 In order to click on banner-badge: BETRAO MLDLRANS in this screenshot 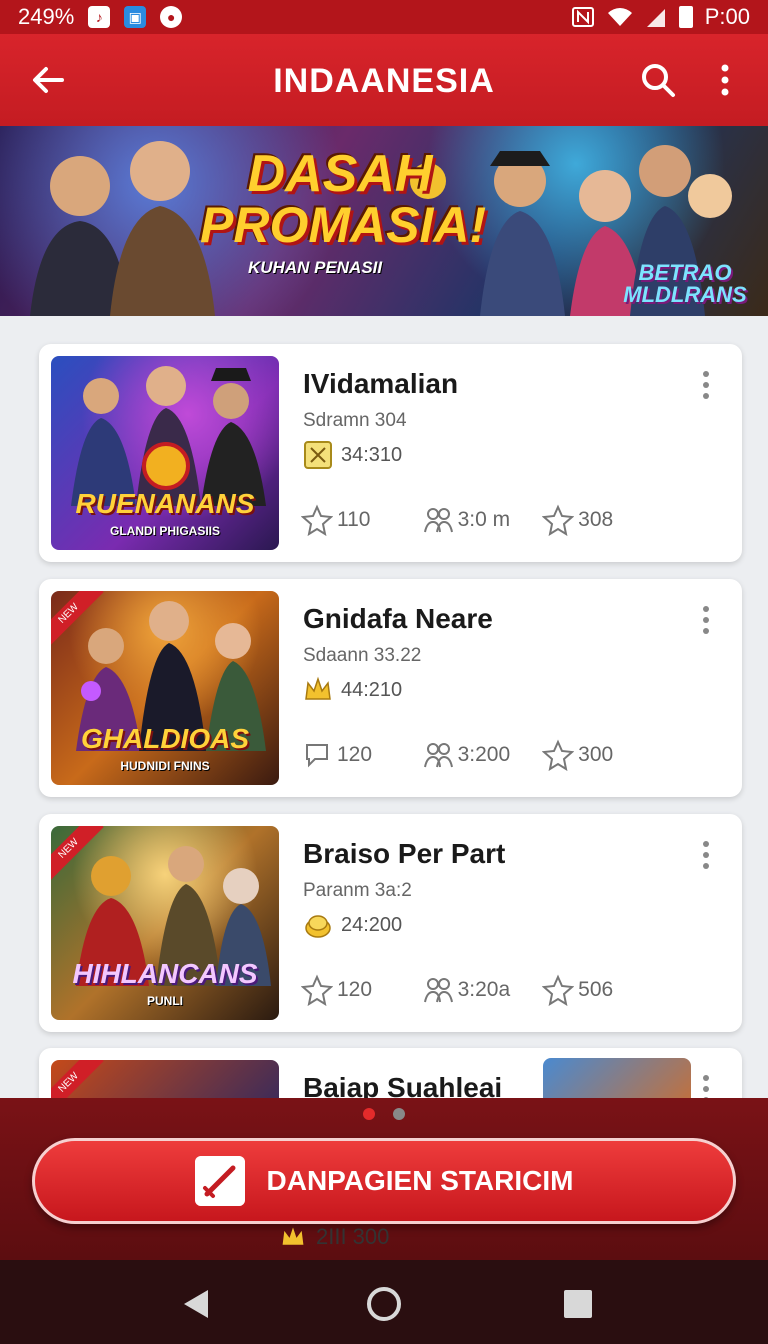, I will do `click(685, 283)`.